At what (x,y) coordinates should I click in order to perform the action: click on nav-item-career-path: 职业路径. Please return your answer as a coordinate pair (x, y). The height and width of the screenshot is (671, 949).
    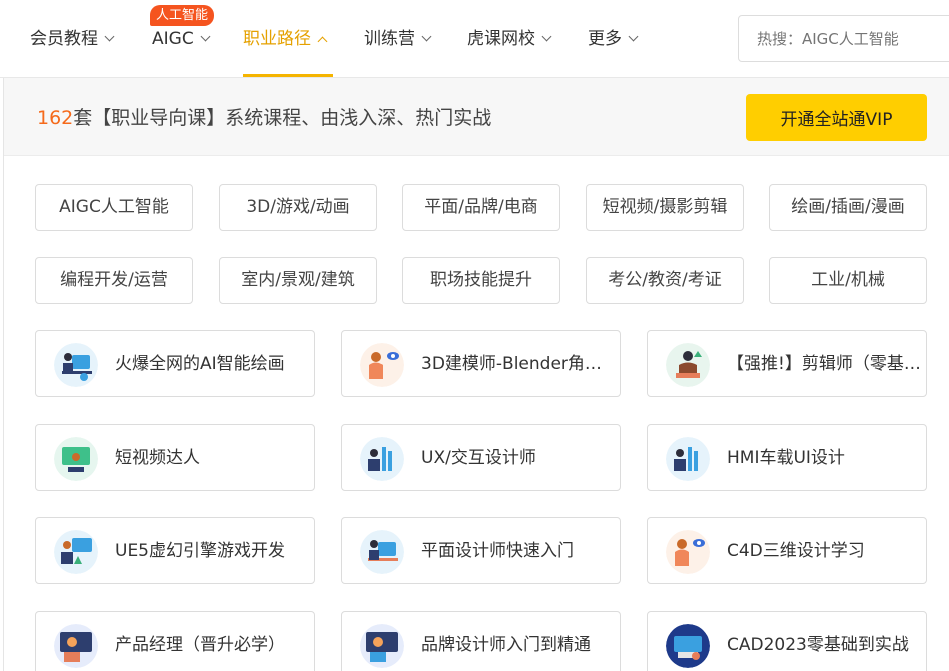
    Looking at the image, I should click on (285, 39).